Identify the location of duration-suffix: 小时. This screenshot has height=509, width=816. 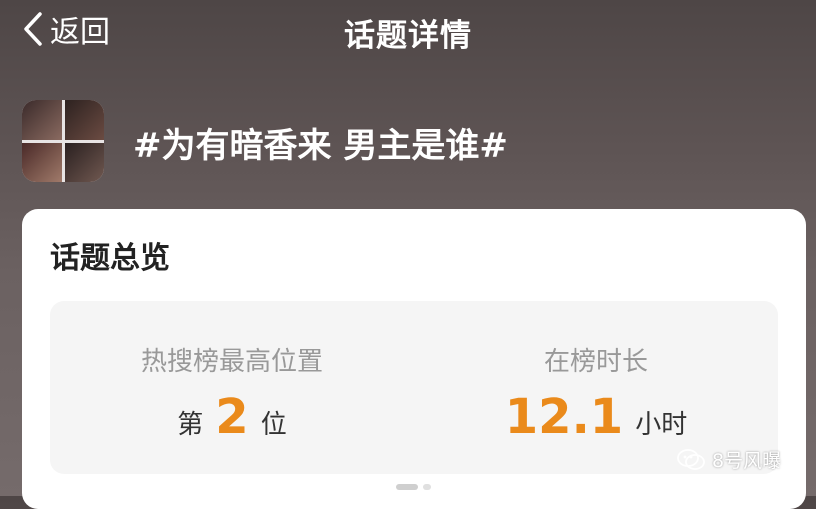
(661, 425).